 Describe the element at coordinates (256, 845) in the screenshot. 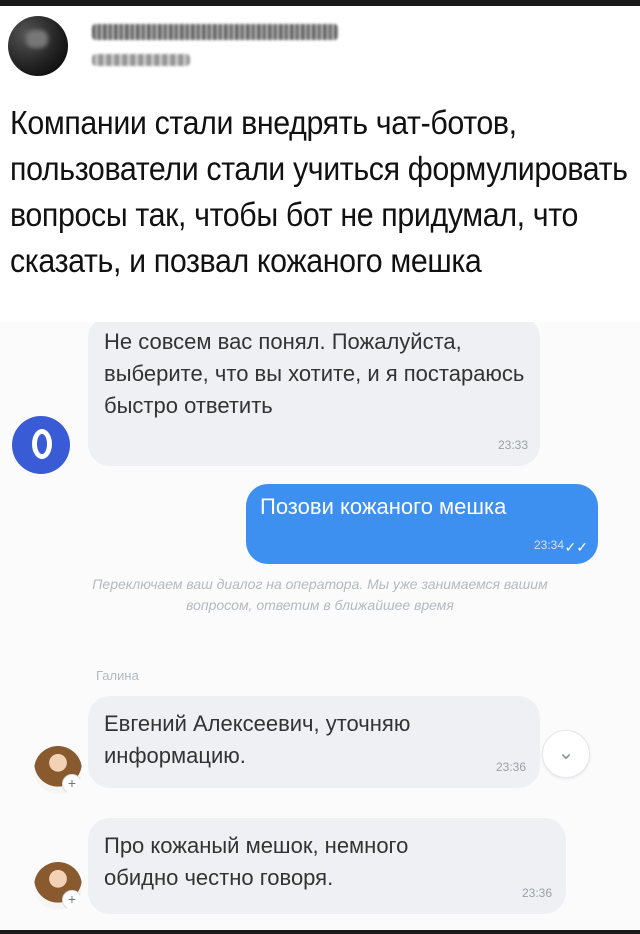

I see `agent-message-line: Про кожаный мешок, немного` at that location.